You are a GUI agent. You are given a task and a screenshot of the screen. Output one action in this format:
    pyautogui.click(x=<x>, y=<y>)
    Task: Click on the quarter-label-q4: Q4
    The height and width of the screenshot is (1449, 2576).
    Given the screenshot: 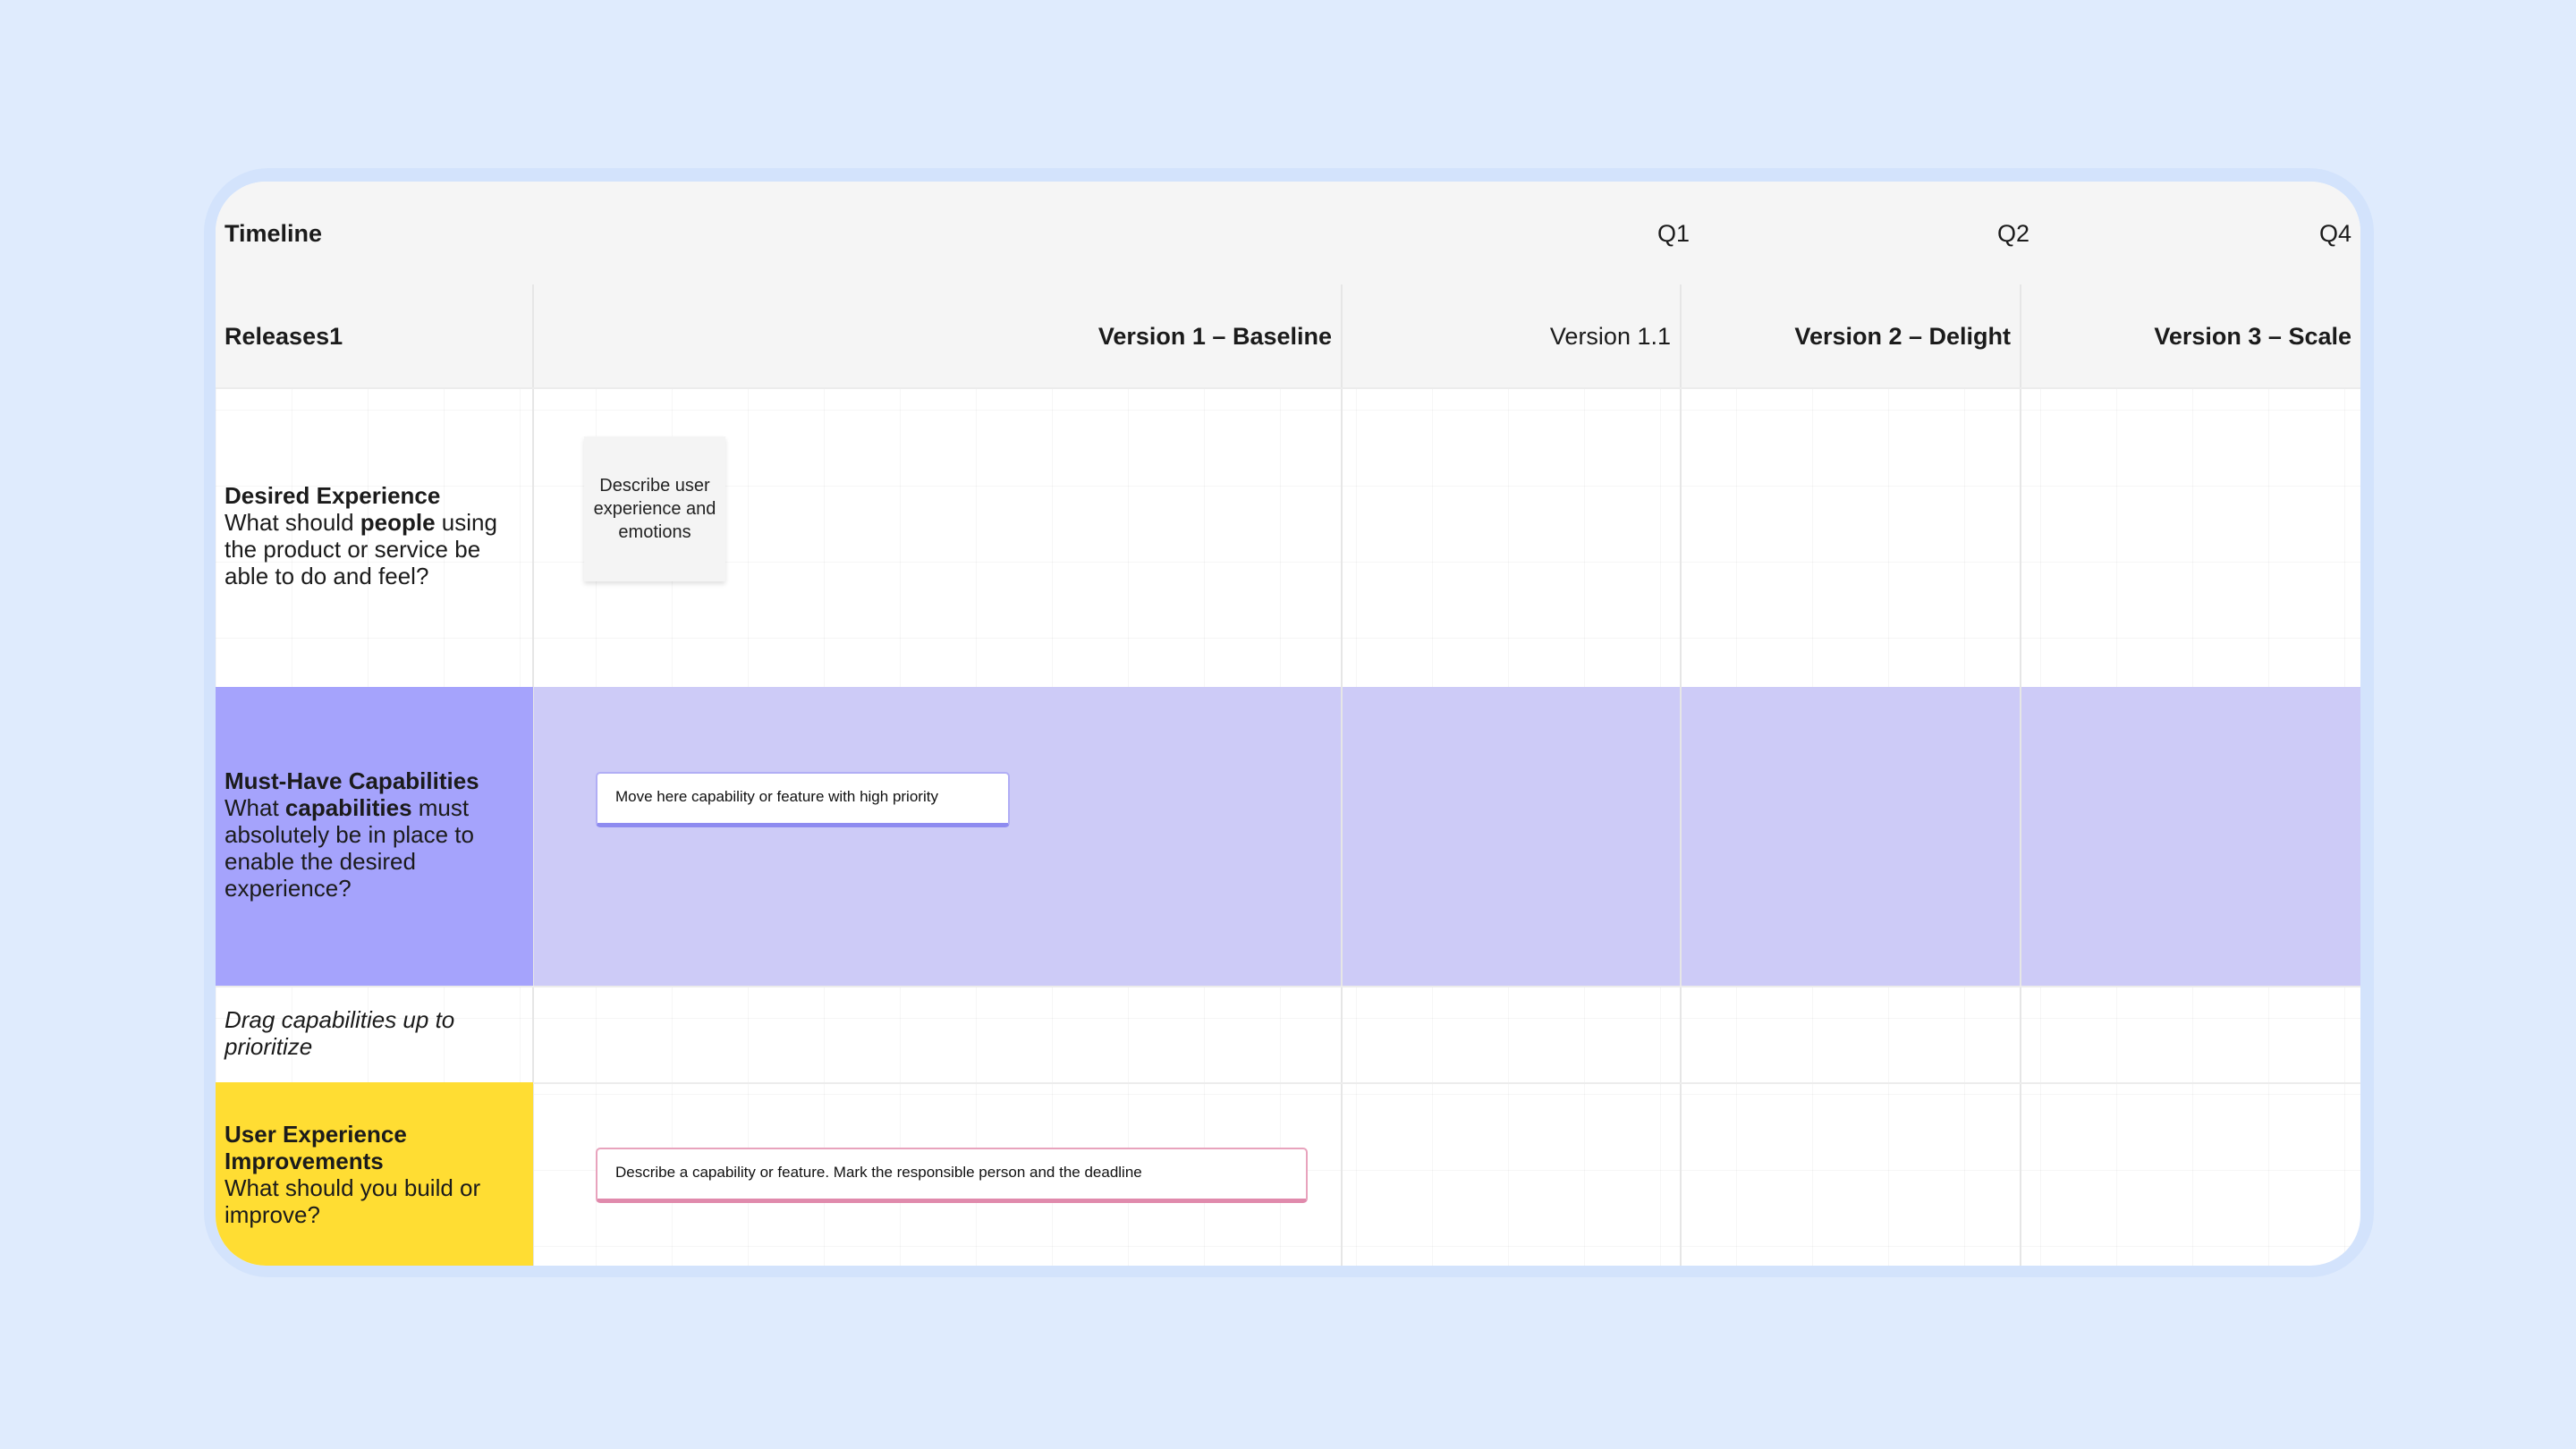 What is the action you would take?
    pyautogui.click(x=2334, y=233)
    